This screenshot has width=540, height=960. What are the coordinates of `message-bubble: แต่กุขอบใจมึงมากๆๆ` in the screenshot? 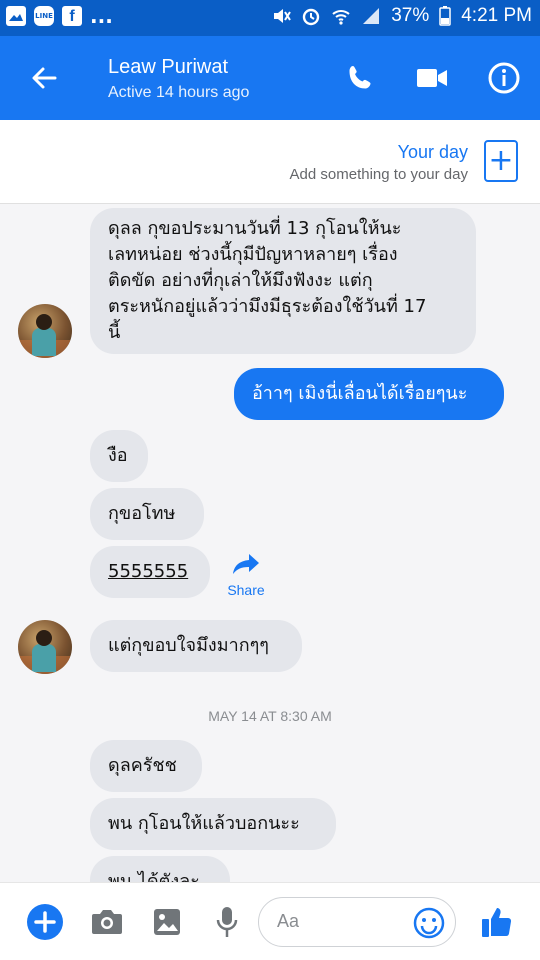 It's located at (196, 646).